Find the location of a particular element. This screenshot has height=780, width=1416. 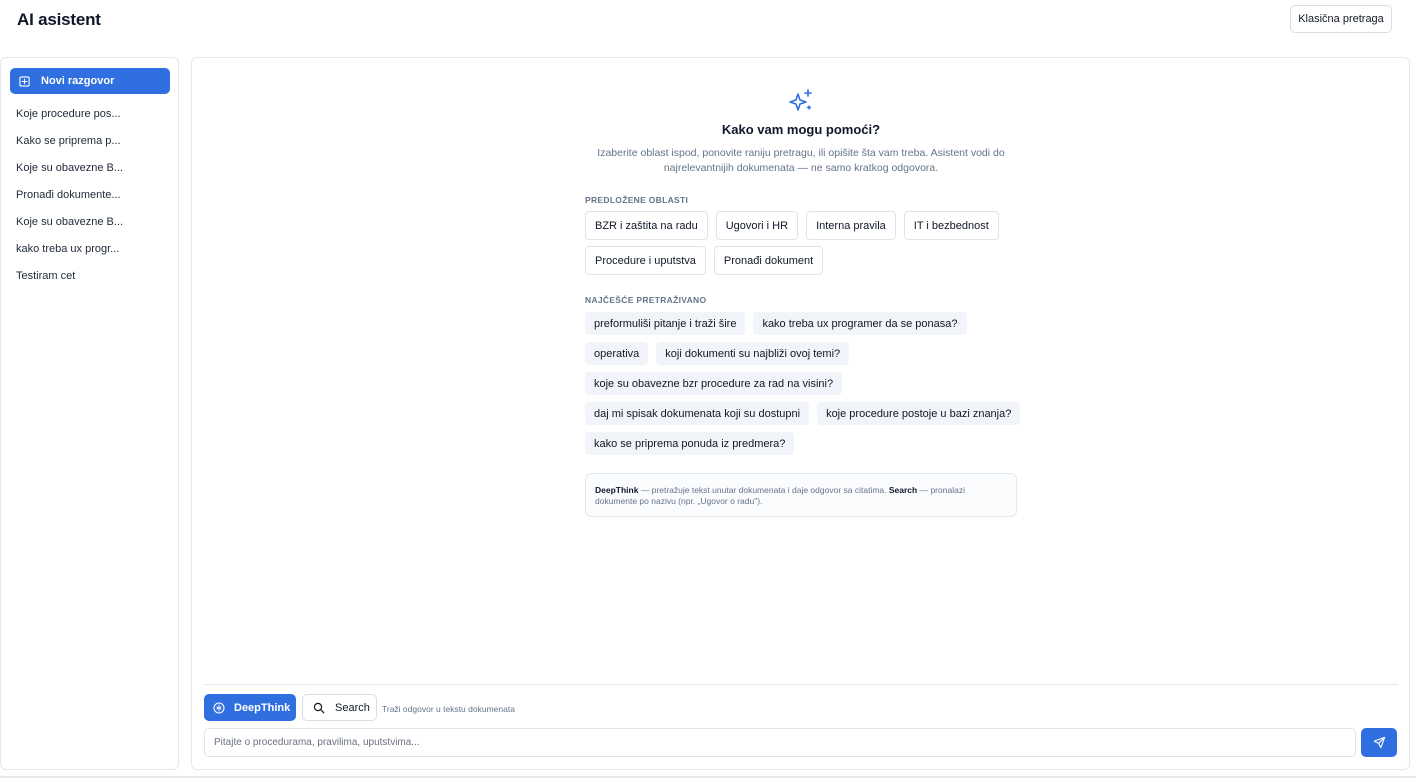

welcome-title: Kako vam mogu pomoći? is located at coordinates (801, 129).